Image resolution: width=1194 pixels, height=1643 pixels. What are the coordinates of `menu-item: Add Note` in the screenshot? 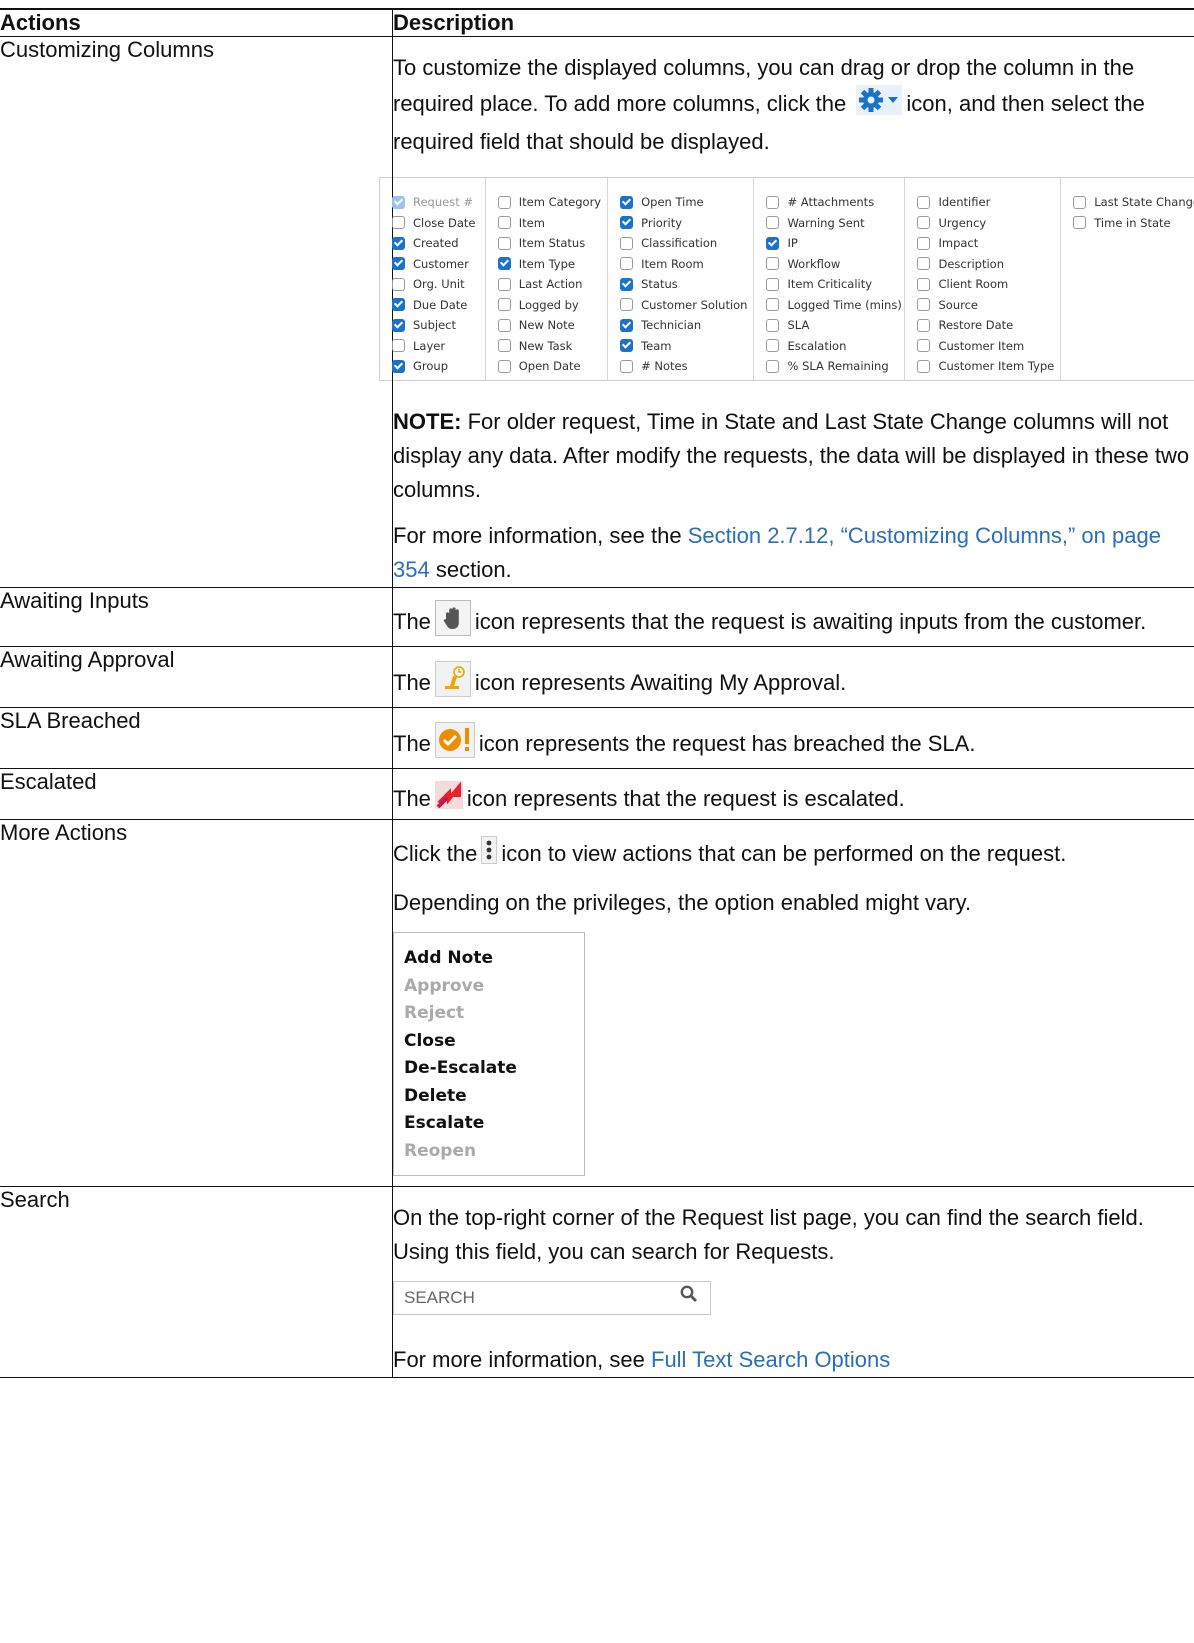 It's located at (494, 959).